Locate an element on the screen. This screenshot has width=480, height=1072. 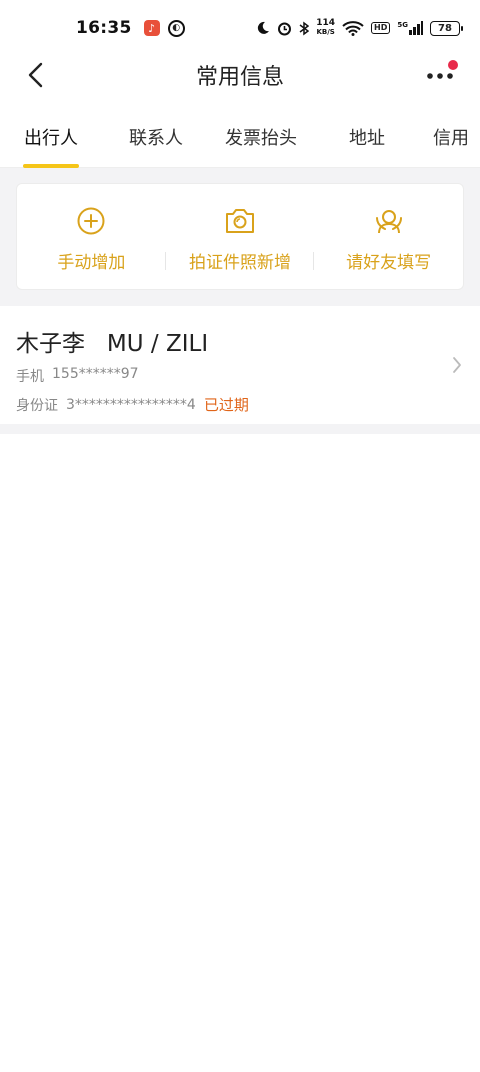
phone-value: 155******97 is located at coordinates (95, 374).